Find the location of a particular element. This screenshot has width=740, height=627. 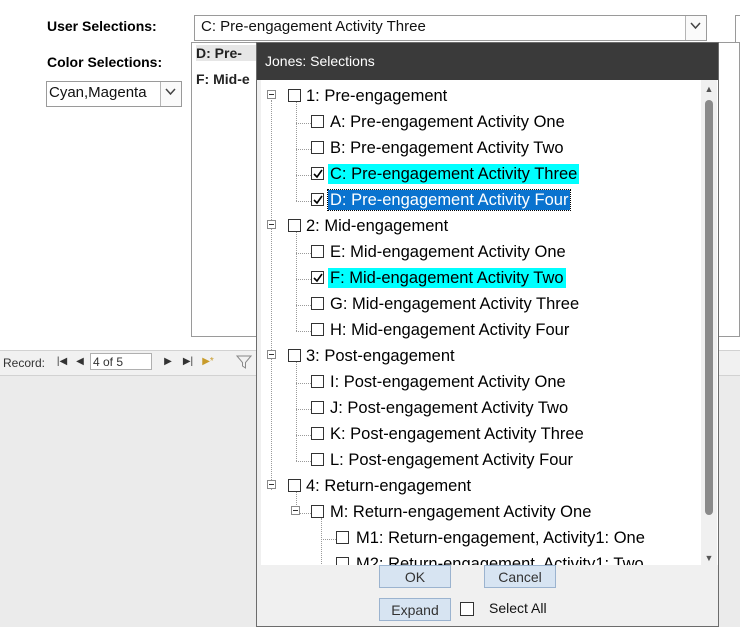

tree-item-label: 3: Post-engagement is located at coordinates (380, 356).